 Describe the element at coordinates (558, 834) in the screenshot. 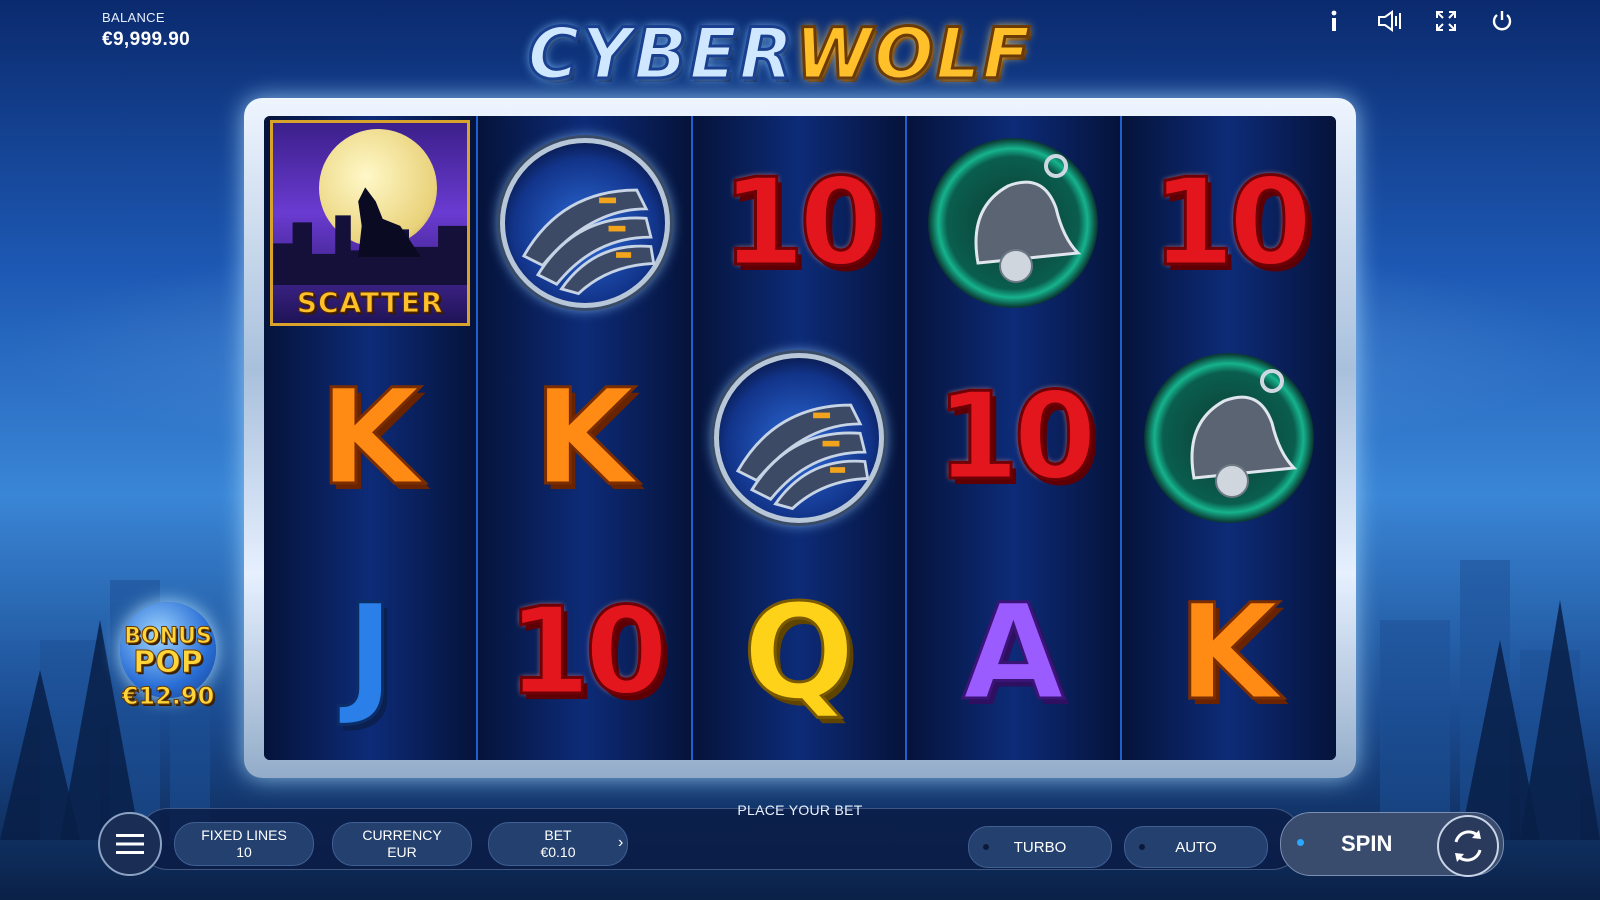

I see `bet-label: BET` at that location.